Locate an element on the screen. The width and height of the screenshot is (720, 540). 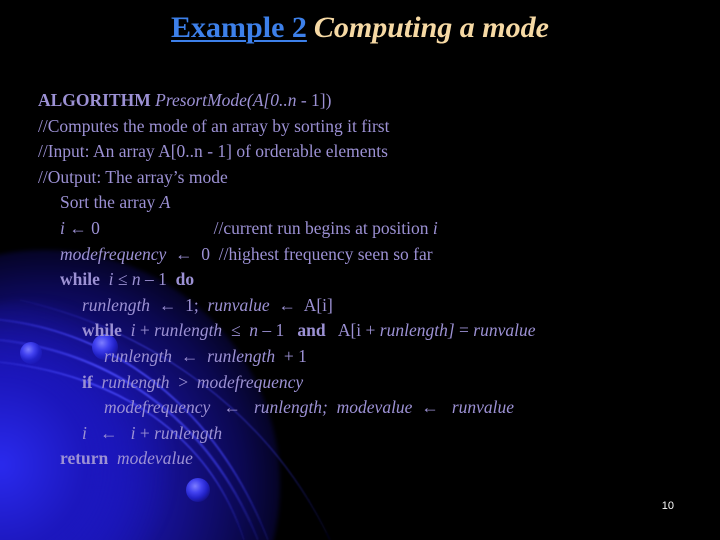
algorithm-line: ALGORITHM PresortMode(A[0..n - 1]) is located at coordinates (185, 100).